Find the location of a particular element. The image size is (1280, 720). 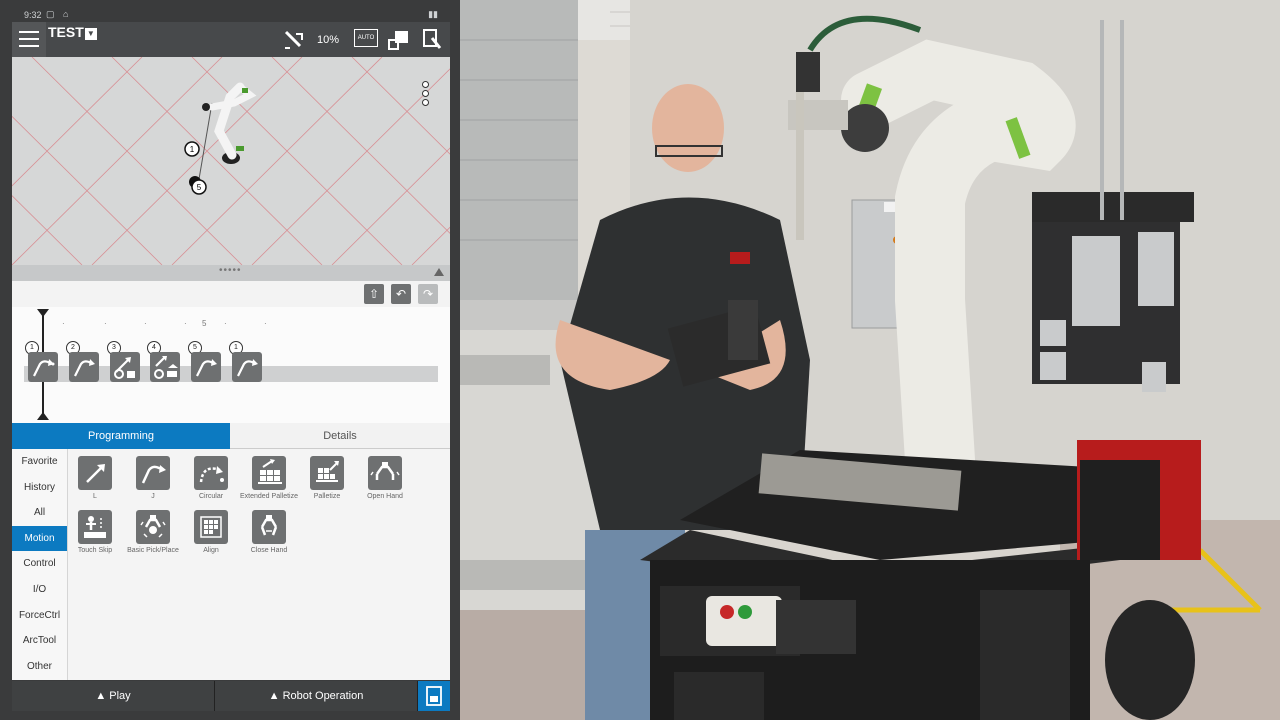

category-forcectrl: ForceCtrl is located at coordinates (39, 616).